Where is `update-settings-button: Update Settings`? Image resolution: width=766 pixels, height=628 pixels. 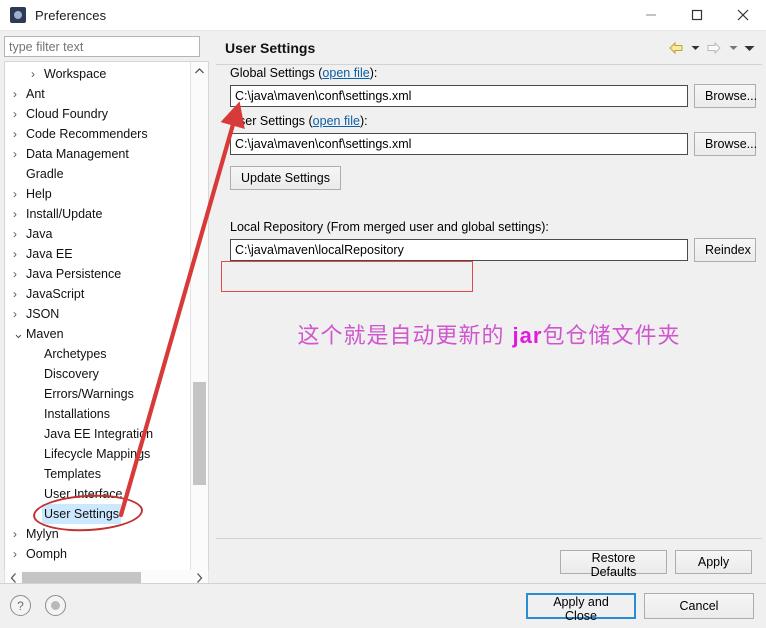
update-settings-button: Update Settings is located at coordinates (285, 178).